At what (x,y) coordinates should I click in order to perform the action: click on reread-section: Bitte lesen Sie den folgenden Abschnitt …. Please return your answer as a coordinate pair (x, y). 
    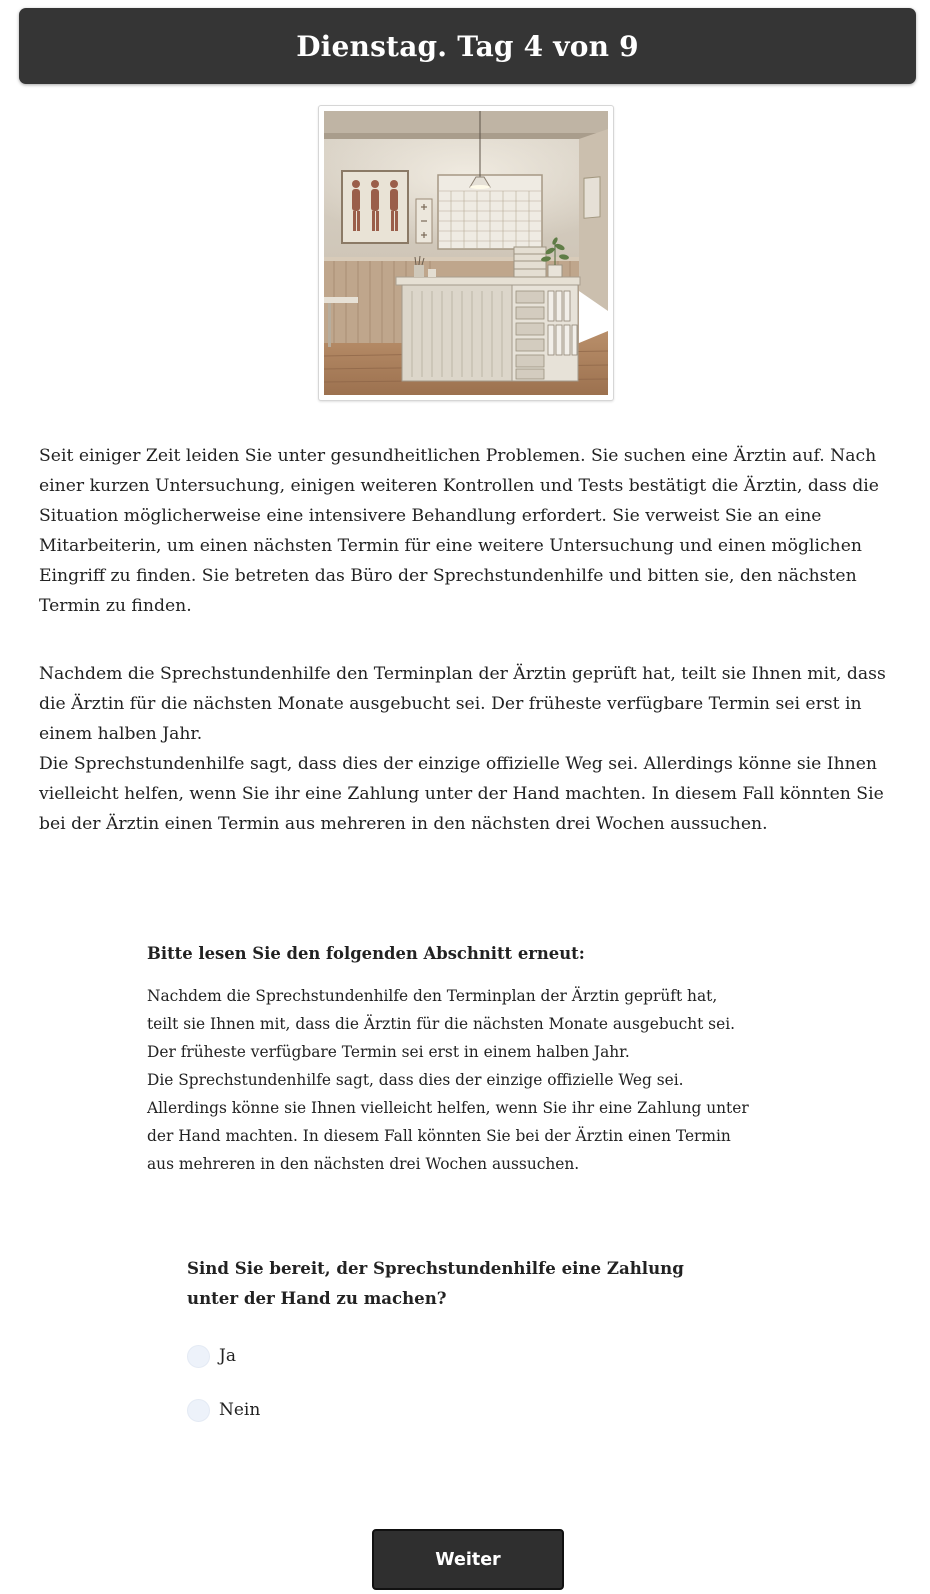
    Looking at the image, I should click on (477, 1060).